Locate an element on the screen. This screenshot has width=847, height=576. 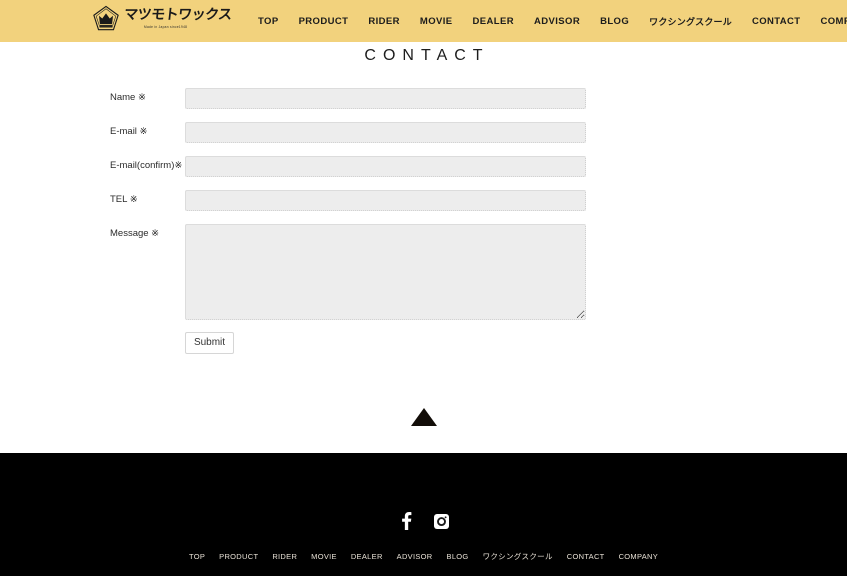
nav-item-top: TOP is located at coordinates (268, 21).